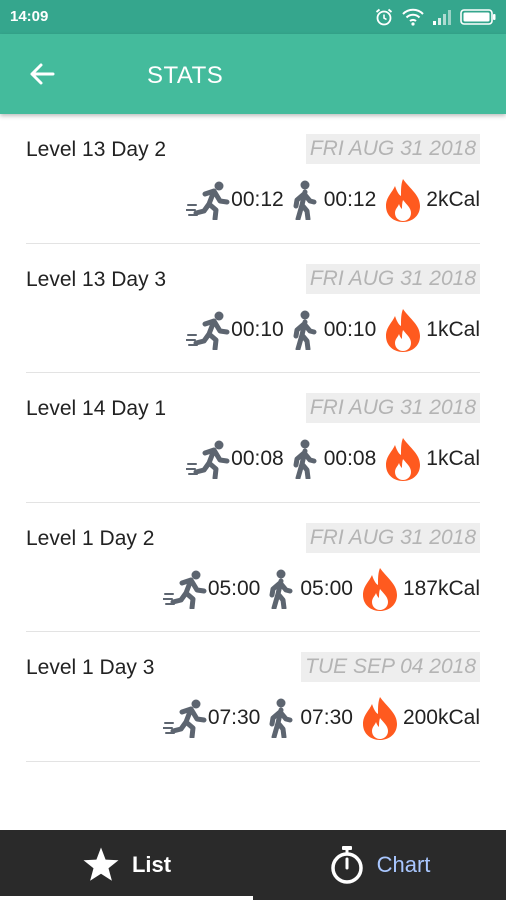 This screenshot has width=506, height=900. I want to click on bottom-nav: List Chart, so click(253, 865).